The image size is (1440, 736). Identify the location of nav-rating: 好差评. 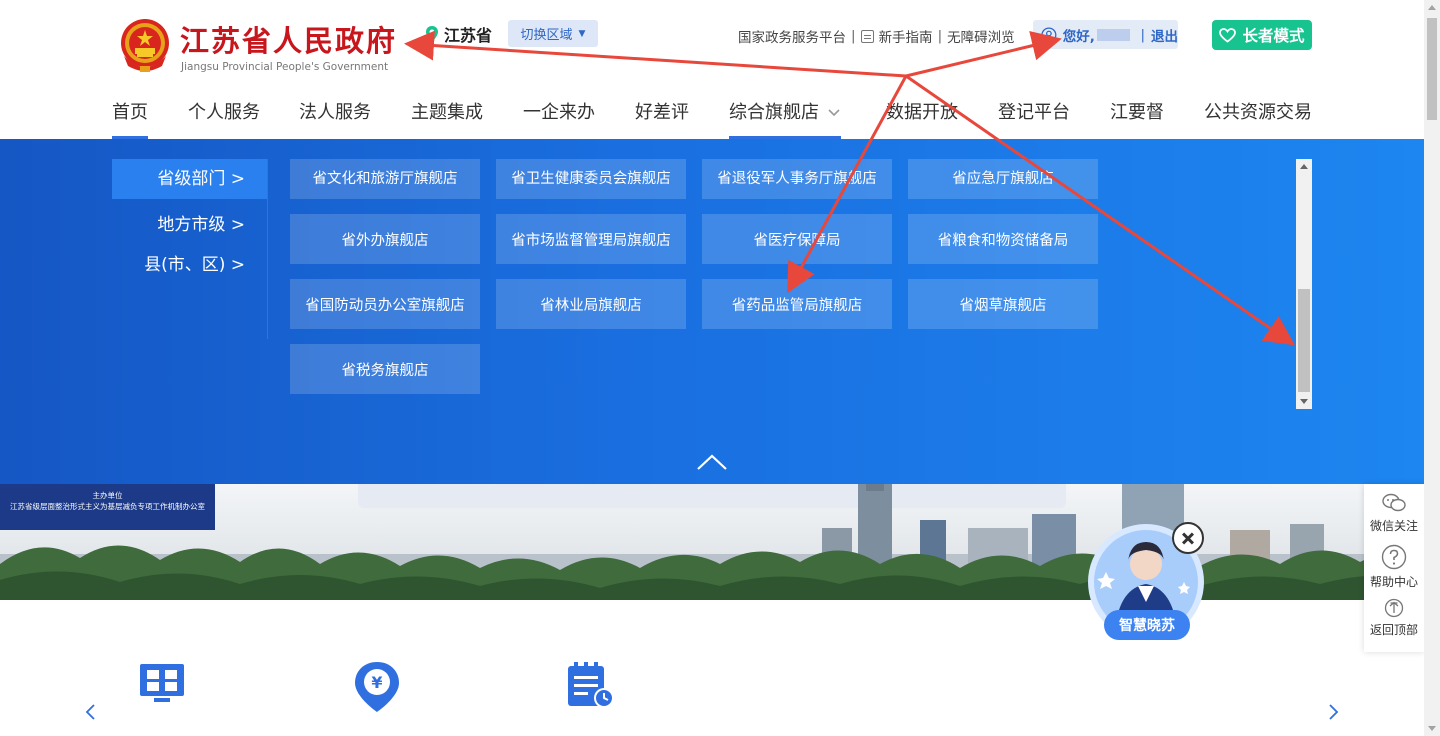
(662, 111).